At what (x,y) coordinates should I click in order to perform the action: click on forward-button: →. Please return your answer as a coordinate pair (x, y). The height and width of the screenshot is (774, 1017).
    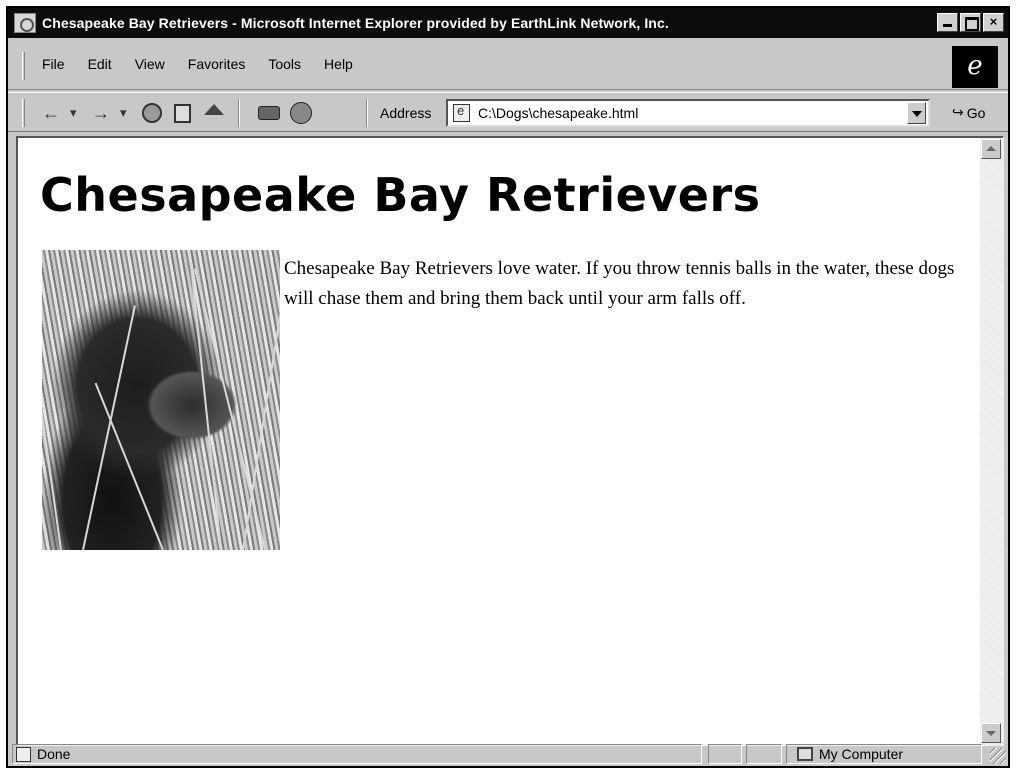
    Looking at the image, I should click on (101, 113).